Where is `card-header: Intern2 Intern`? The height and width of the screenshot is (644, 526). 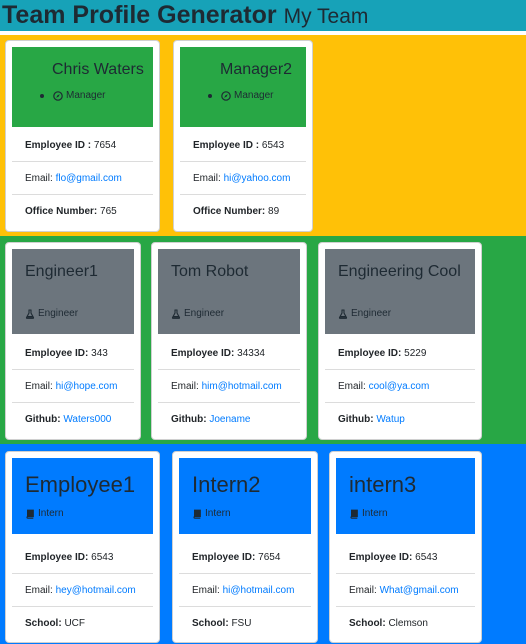
card-header: Intern2 Intern is located at coordinates (245, 496).